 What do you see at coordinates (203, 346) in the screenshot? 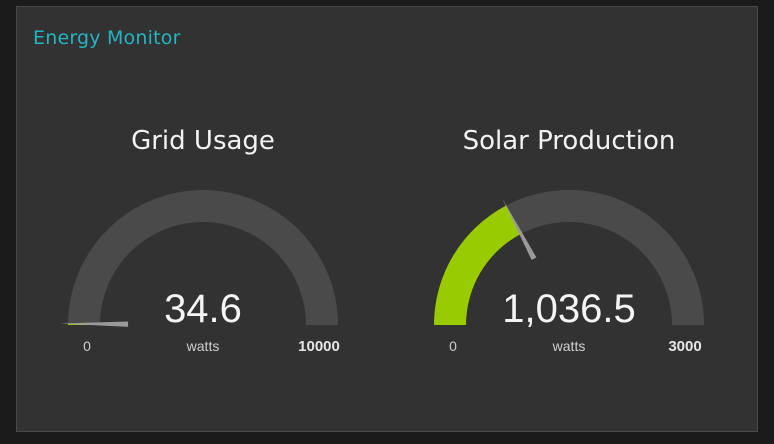
I see `grid-usage-unit: watts` at bounding box center [203, 346].